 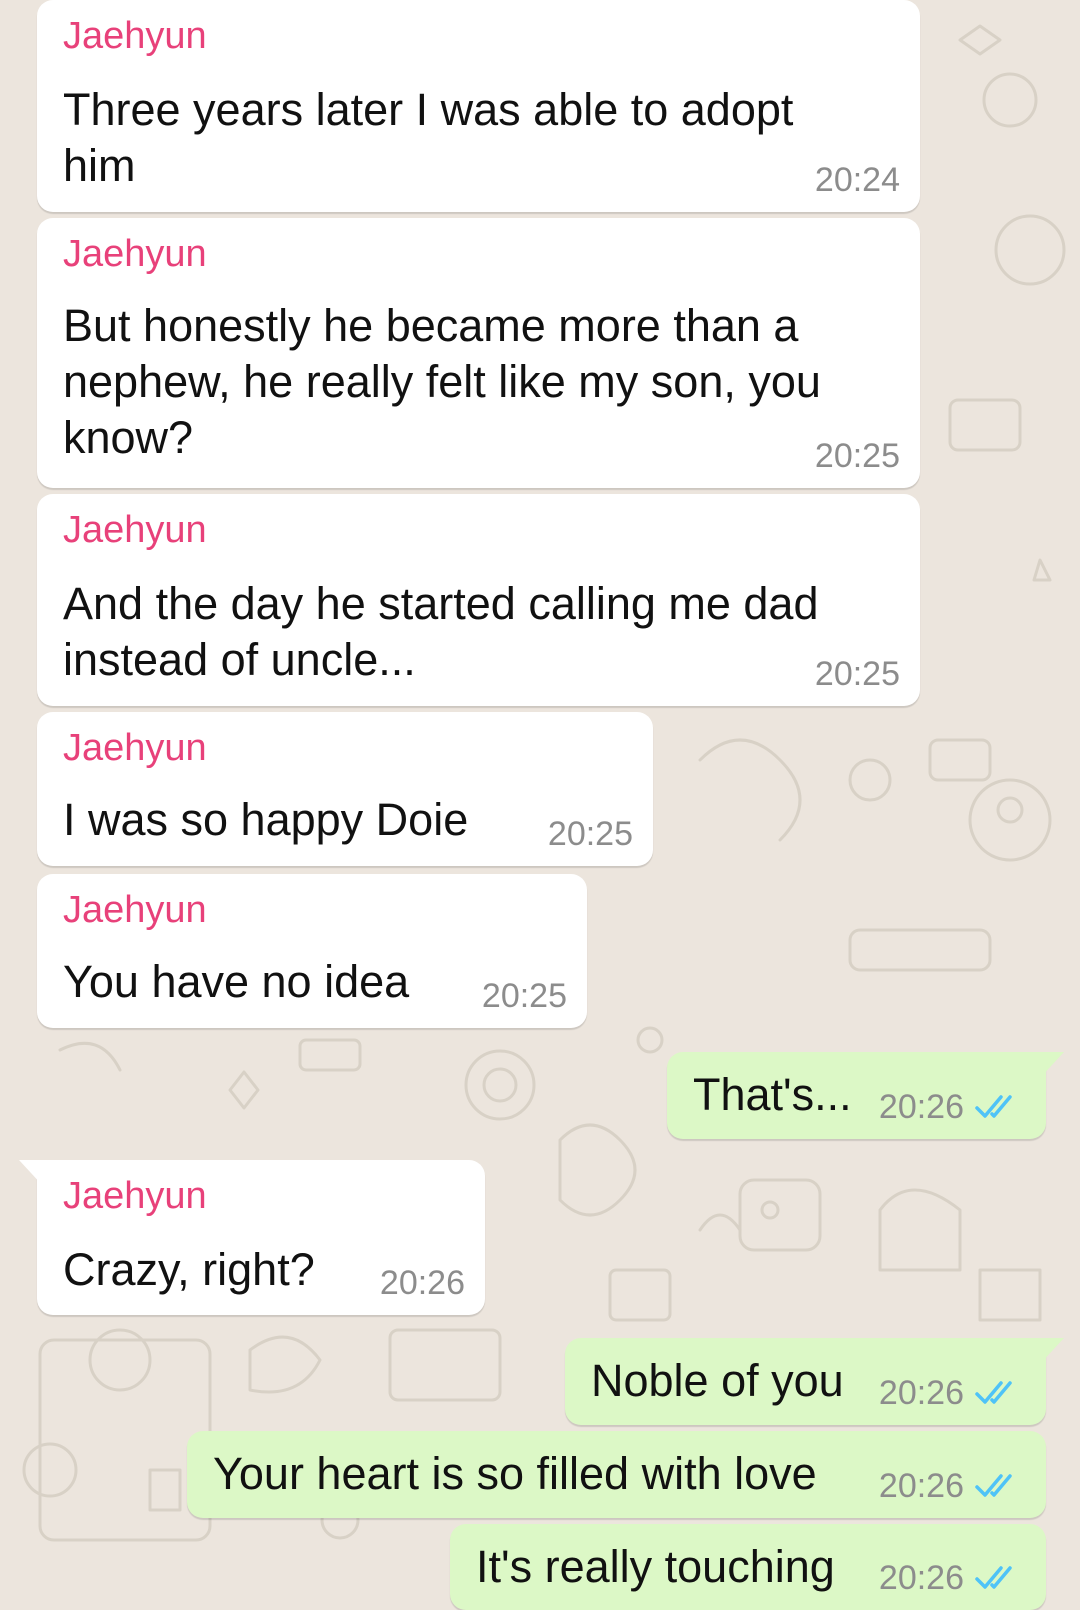 What do you see at coordinates (189, 1269) in the screenshot?
I see `message-text: Crazy, right?` at bounding box center [189, 1269].